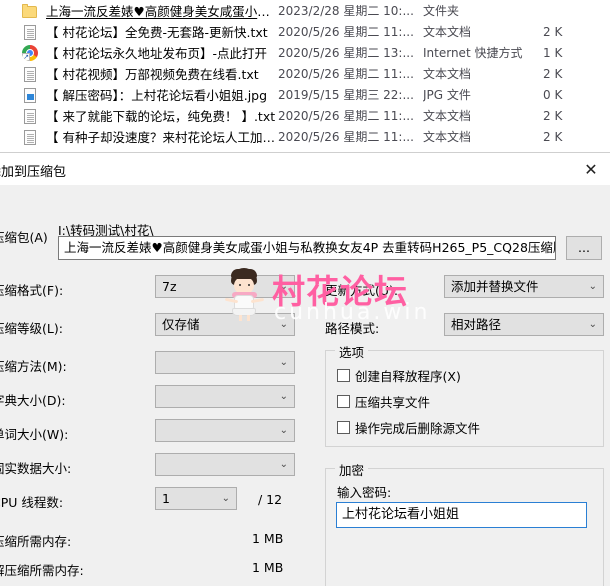 The height and width of the screenshot is (586, 610). Describe the element at coordinates (553, 52) in the screenshot. I see `file-size: 1 K` at that location.